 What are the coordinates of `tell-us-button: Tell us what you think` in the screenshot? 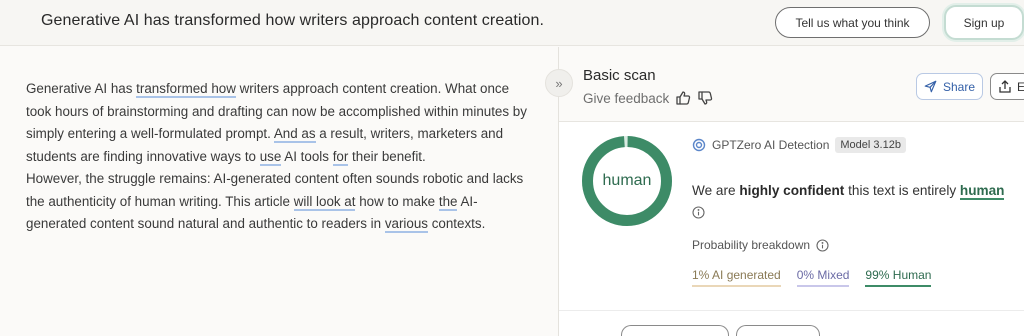 It's located at (852, 22).